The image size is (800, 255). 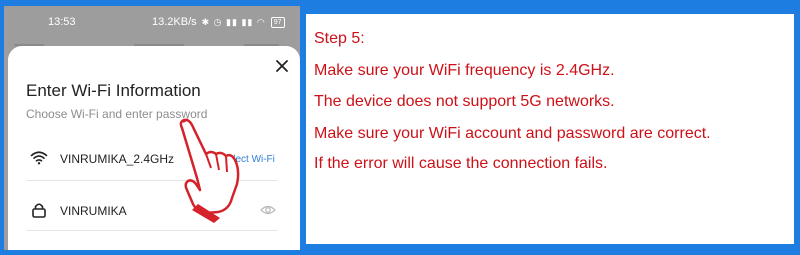 What do you see at coordinates (464, 70) in the screenshot?
I see `note-line: Make sure your WiFi frequency is 2.4GHz.` at bounding box center [464, 70].